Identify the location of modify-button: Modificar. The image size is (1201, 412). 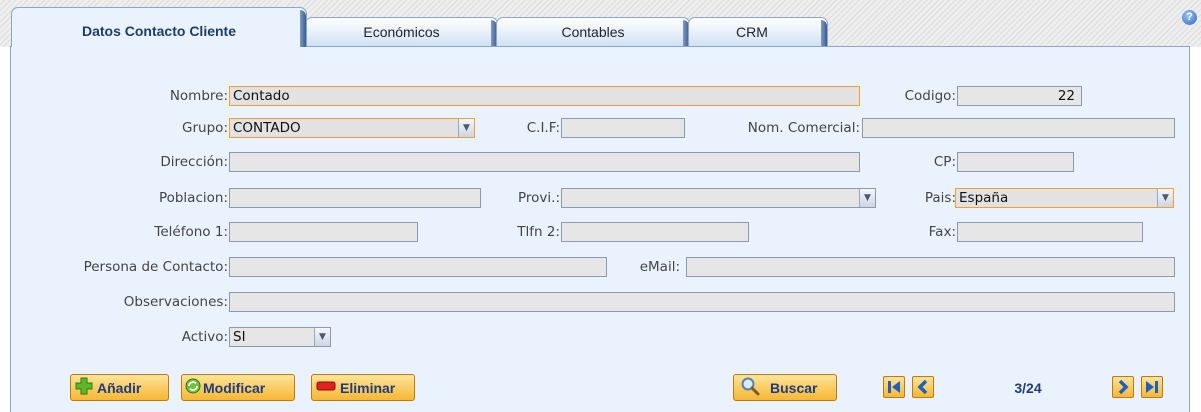
(238, 387).